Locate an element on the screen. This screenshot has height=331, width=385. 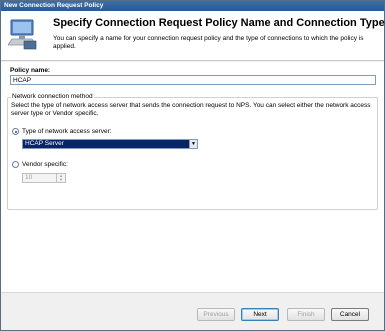
spinner-buttons: ▲ ▼ is located at coordinates (60, 178).